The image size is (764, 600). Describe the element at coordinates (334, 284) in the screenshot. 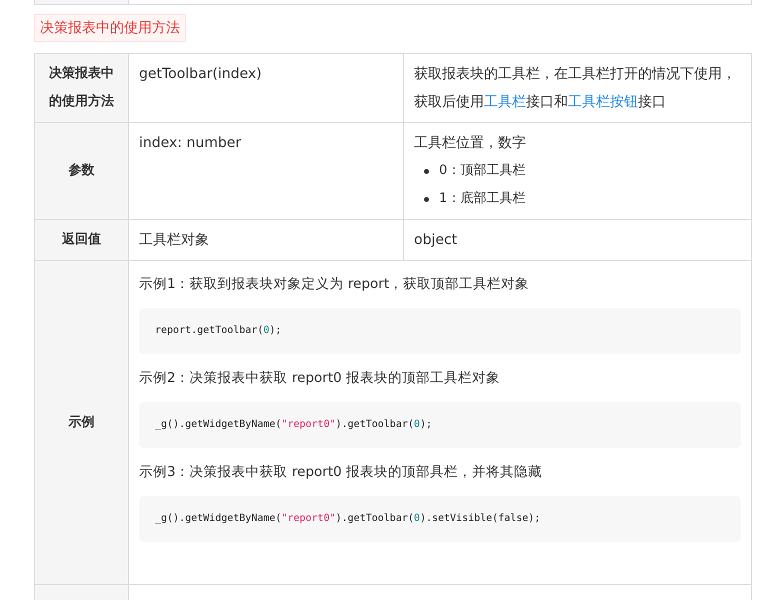

I see `example-caption: 示例1：获取到报表块对象定义为 report，获取顶部工具栏对象` at that location.